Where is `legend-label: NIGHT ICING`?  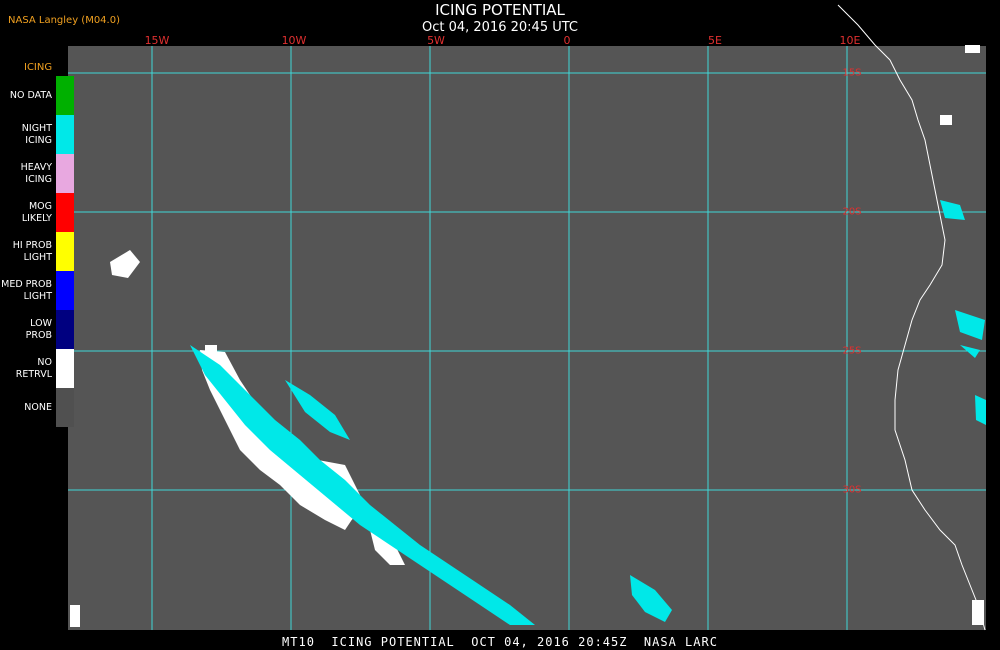
legend-label: NIGHT ICING is located at coordinates (36, 134).